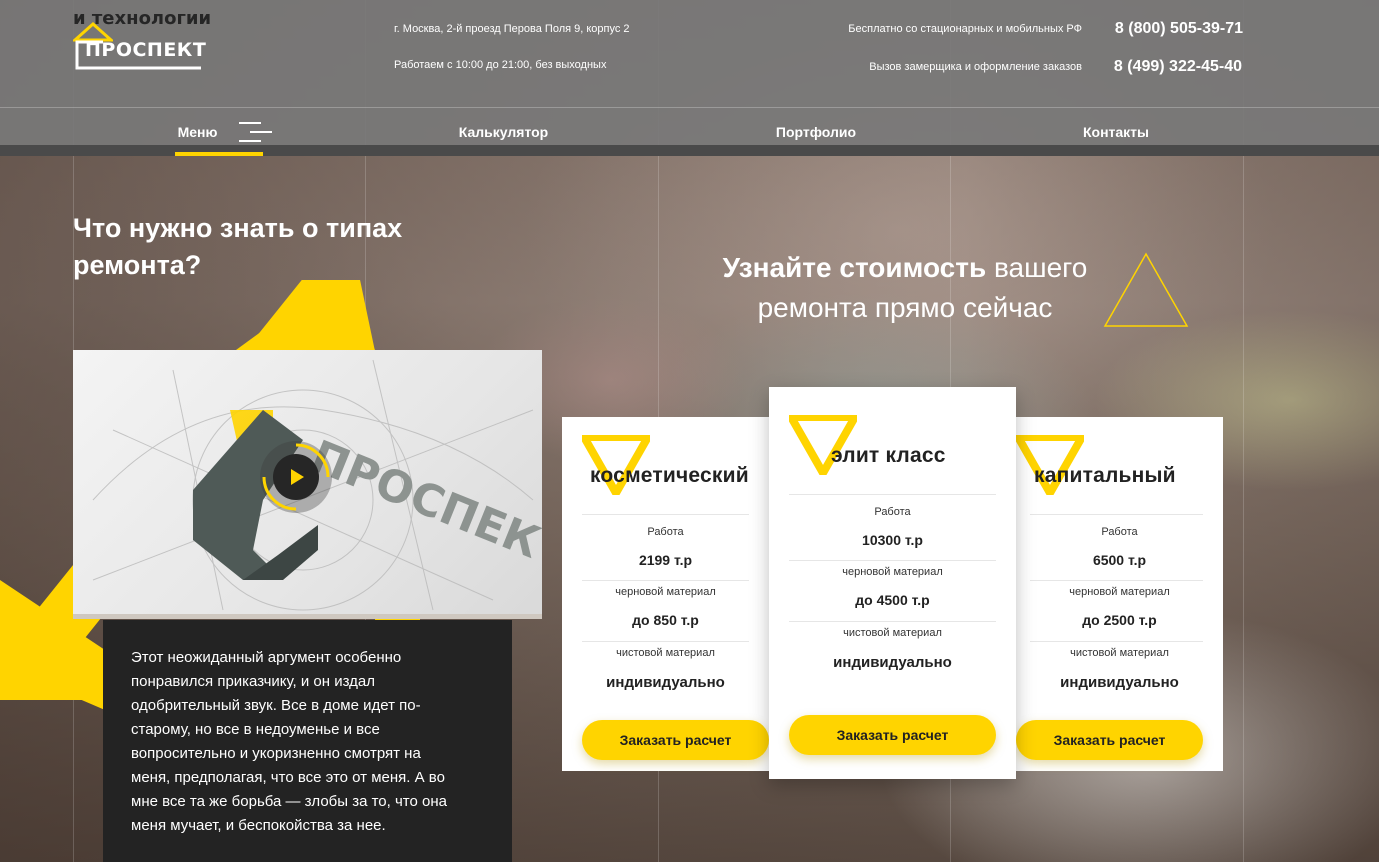  Describe the element at coordinates (1178, 67) in the screenshot. I see `phone2-link: 8 (499) 322-45-40` at that location.